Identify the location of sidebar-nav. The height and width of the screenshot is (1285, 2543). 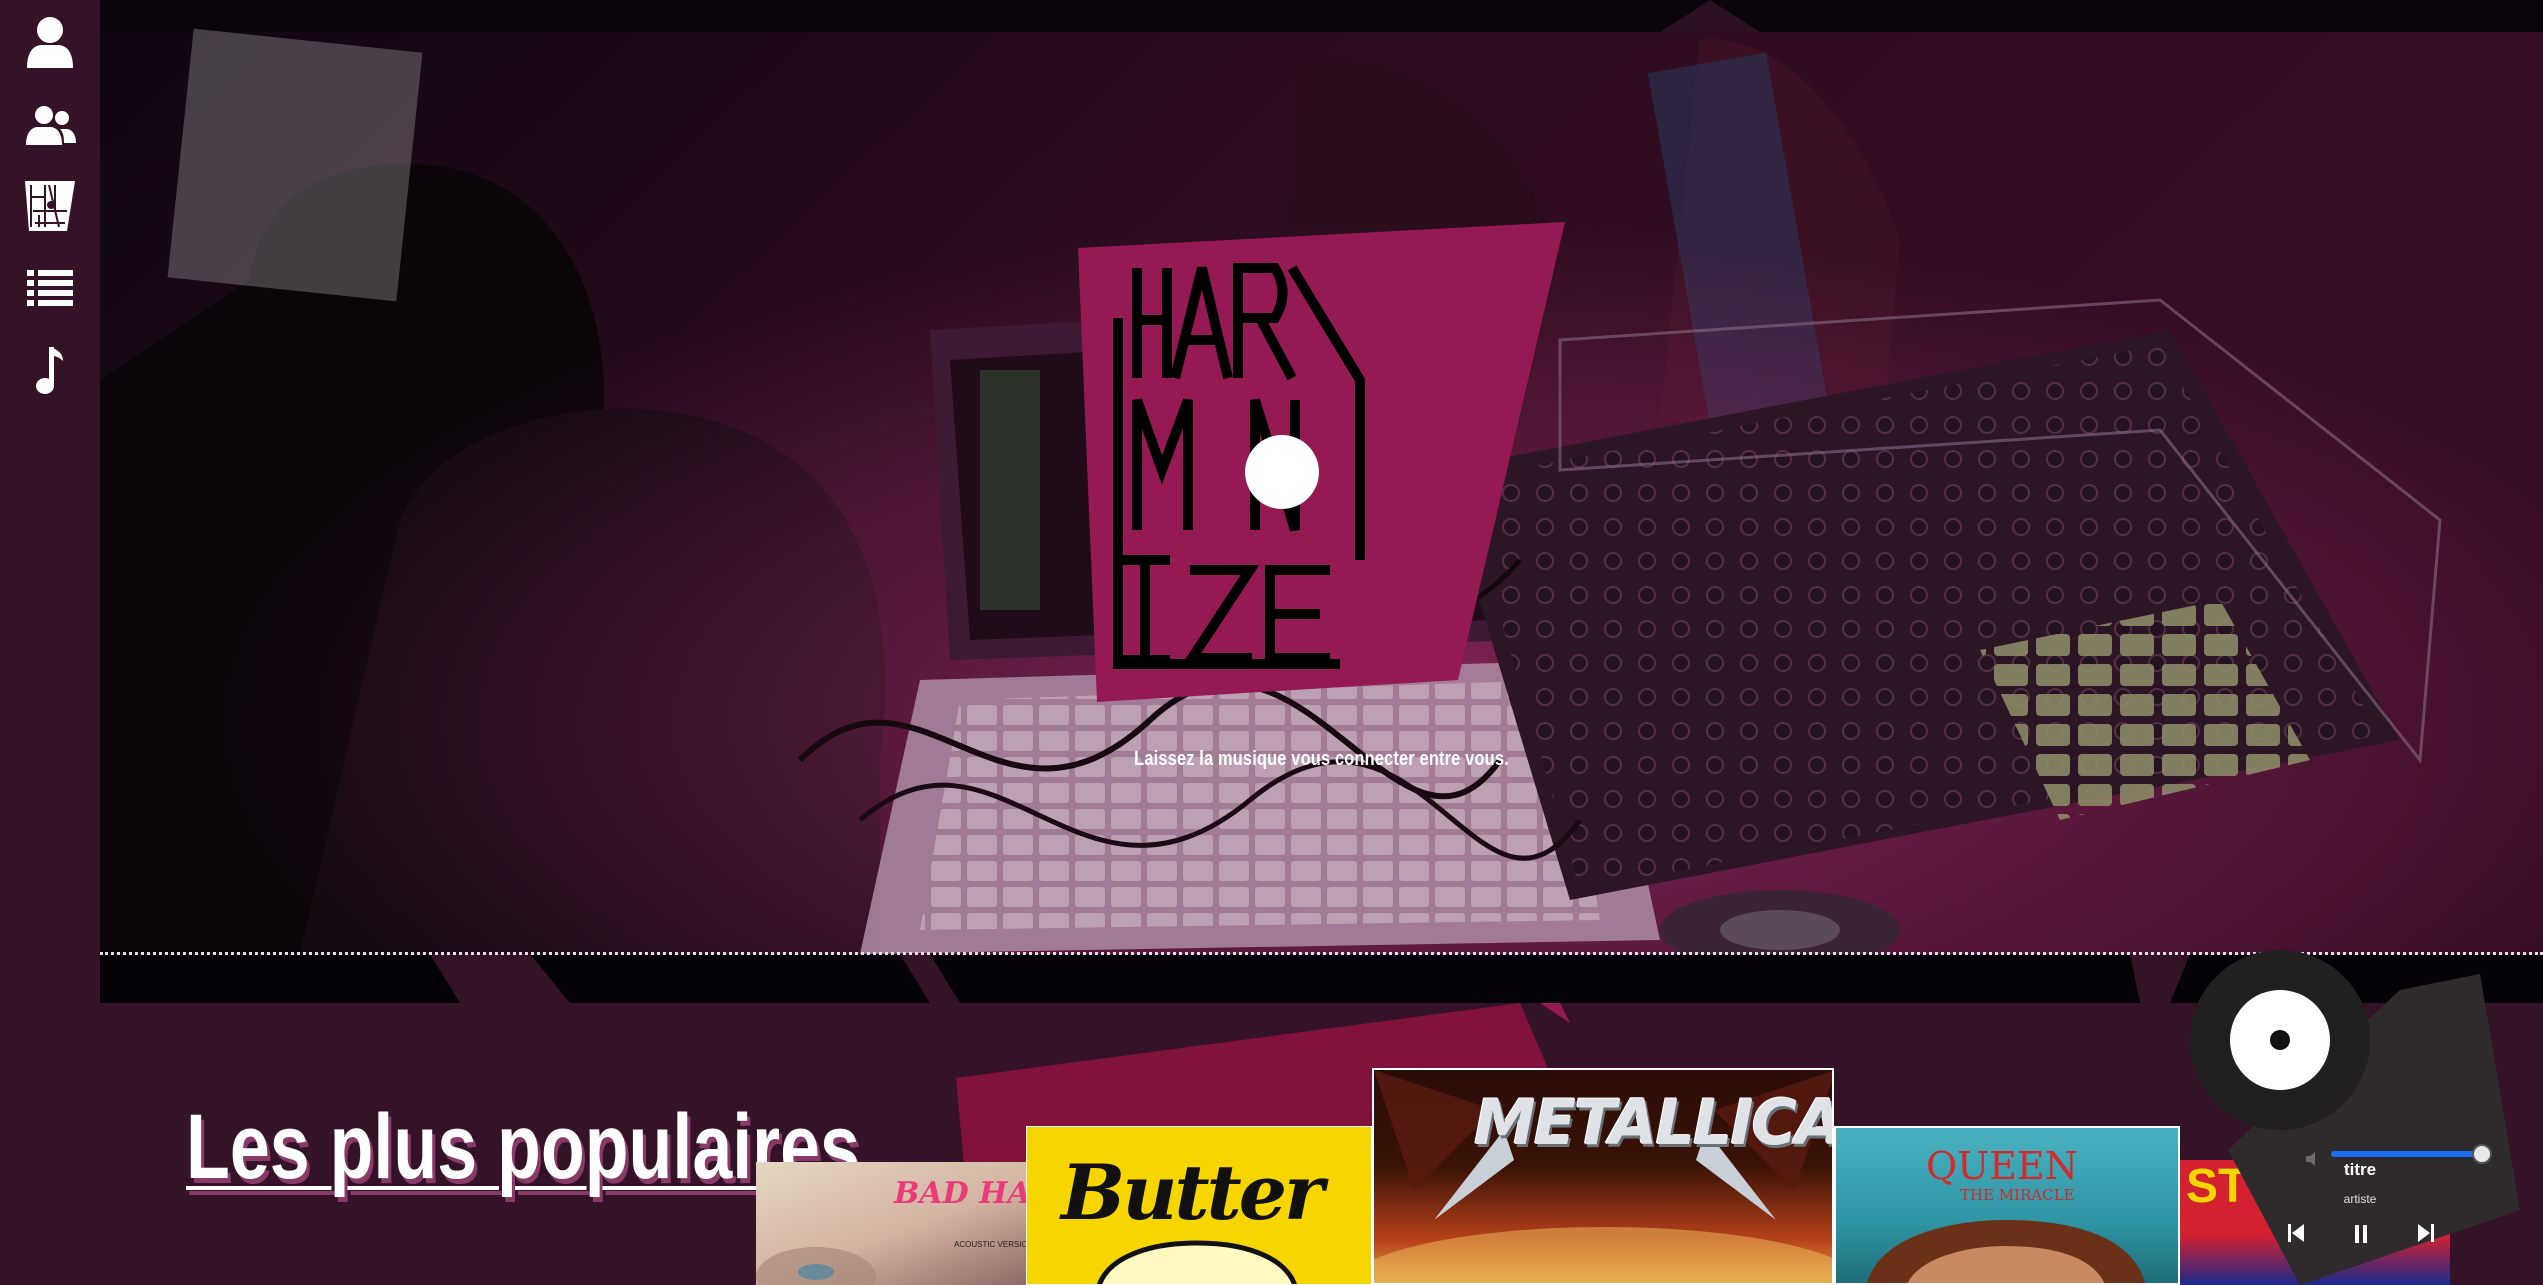
(50, 642).